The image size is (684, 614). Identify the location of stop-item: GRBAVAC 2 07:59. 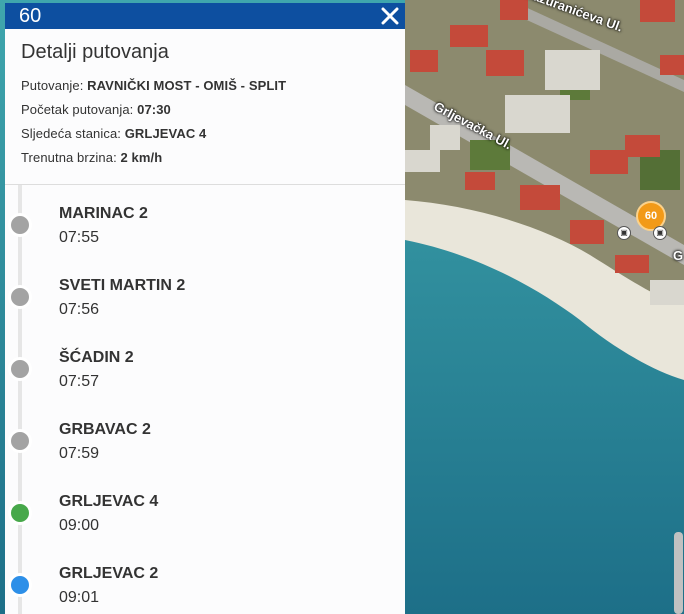
(195, 455).